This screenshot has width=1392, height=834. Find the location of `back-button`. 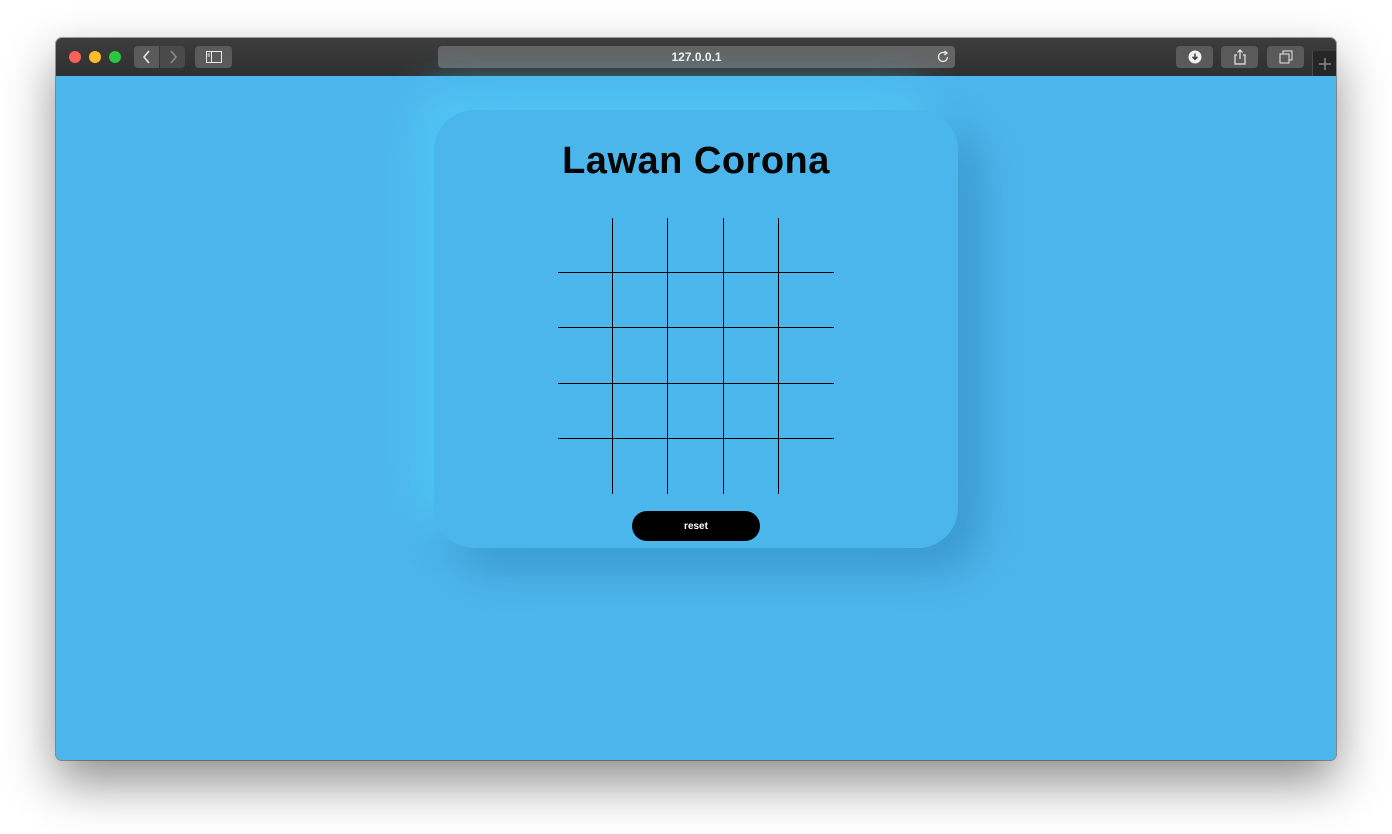

back-button is located at coordinates (146, 57).